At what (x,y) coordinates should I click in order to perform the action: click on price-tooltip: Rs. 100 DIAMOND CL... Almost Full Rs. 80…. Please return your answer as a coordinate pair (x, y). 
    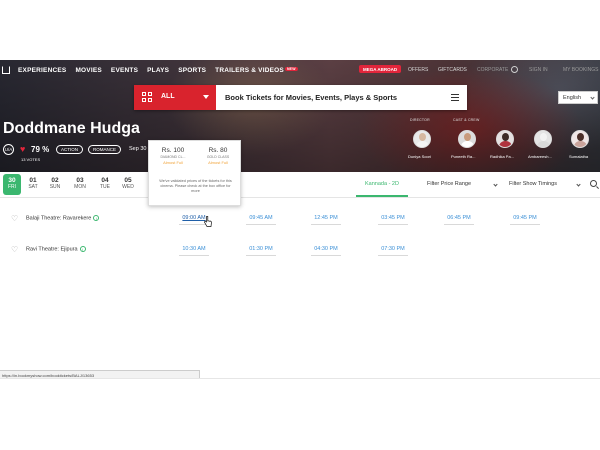
    Looking at the image, I should click on (194, 173).